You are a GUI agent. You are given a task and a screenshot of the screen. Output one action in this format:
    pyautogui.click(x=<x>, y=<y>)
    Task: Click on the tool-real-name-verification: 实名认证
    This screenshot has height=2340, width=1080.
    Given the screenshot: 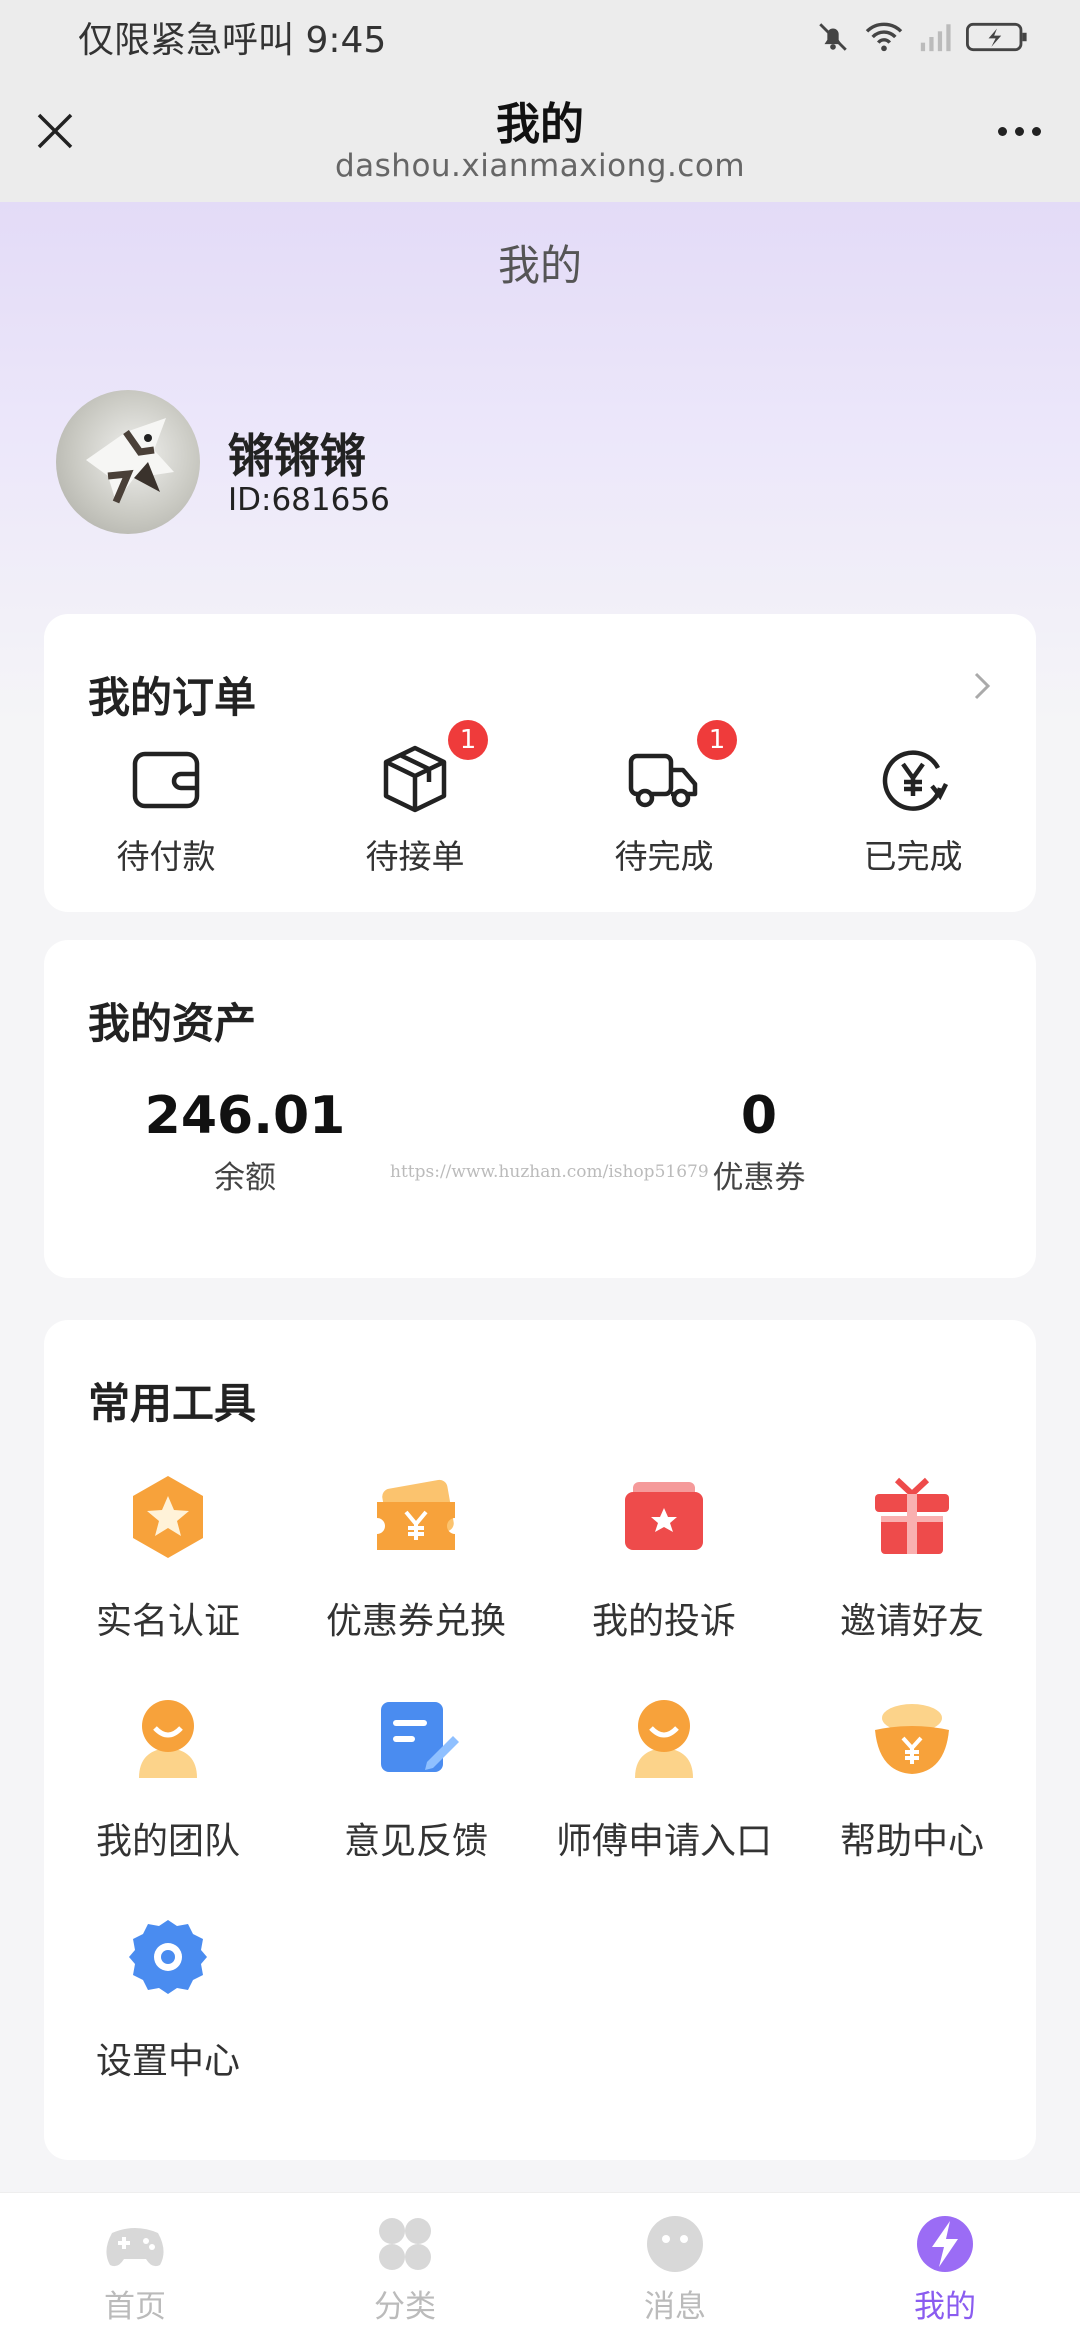 What is the action you would take?
    pyautogui.click(x=168, y=1558)
    